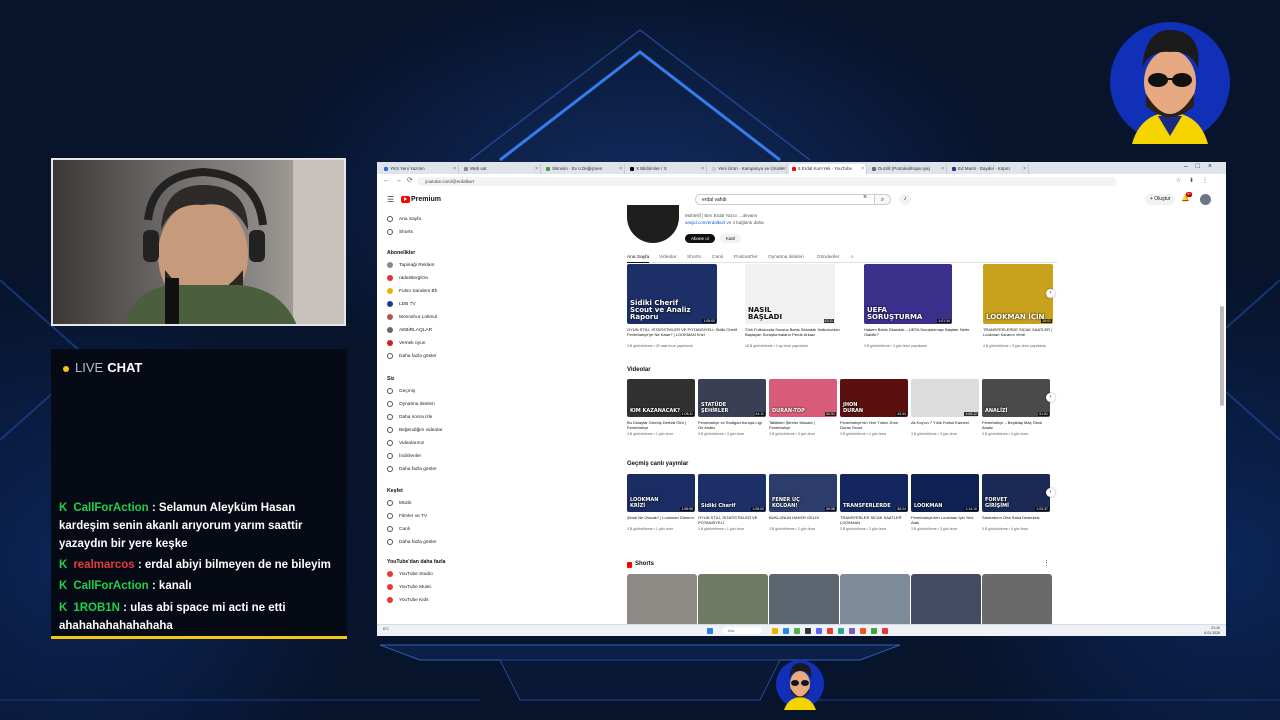  Describe the element at coordinates (657, 464) in the screenshot. I see `past-live-section-title: Geçmiş canlı yayınlar` at that location.